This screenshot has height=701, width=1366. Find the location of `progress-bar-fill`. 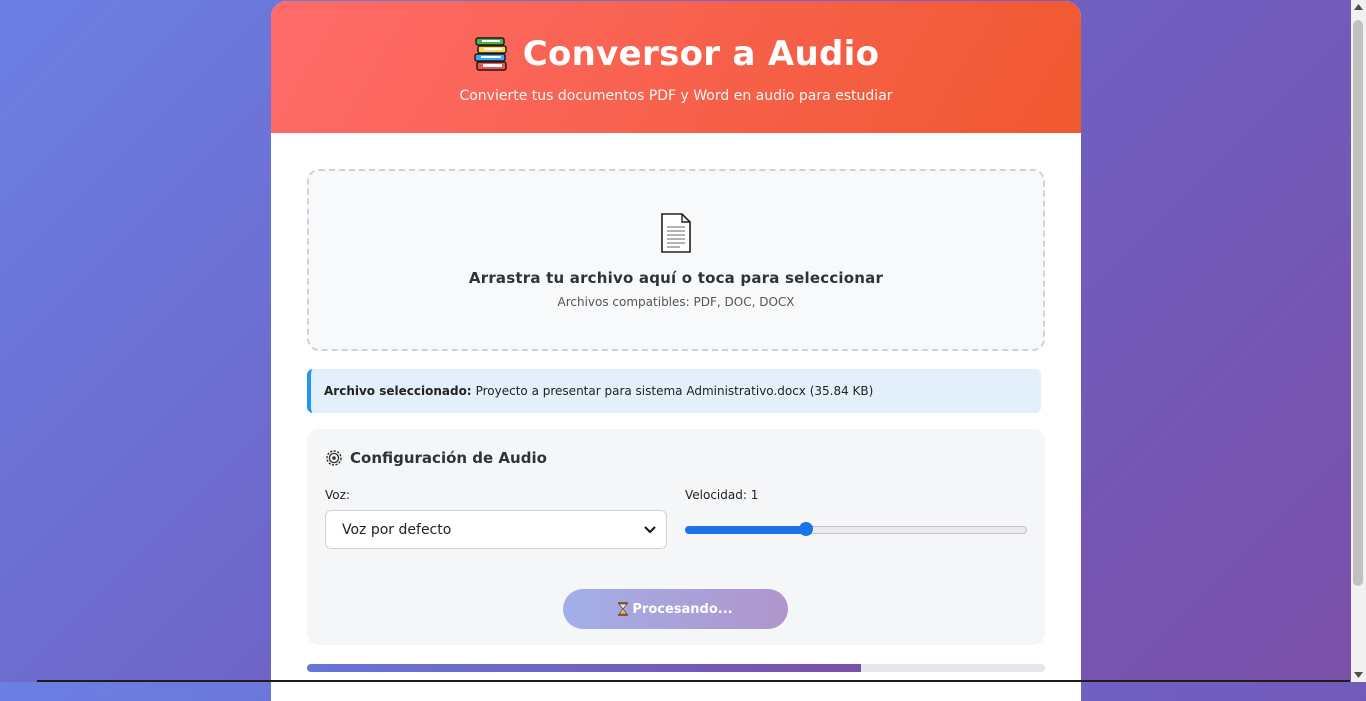

progress-bar-fill is located at coordinates (584, 668).